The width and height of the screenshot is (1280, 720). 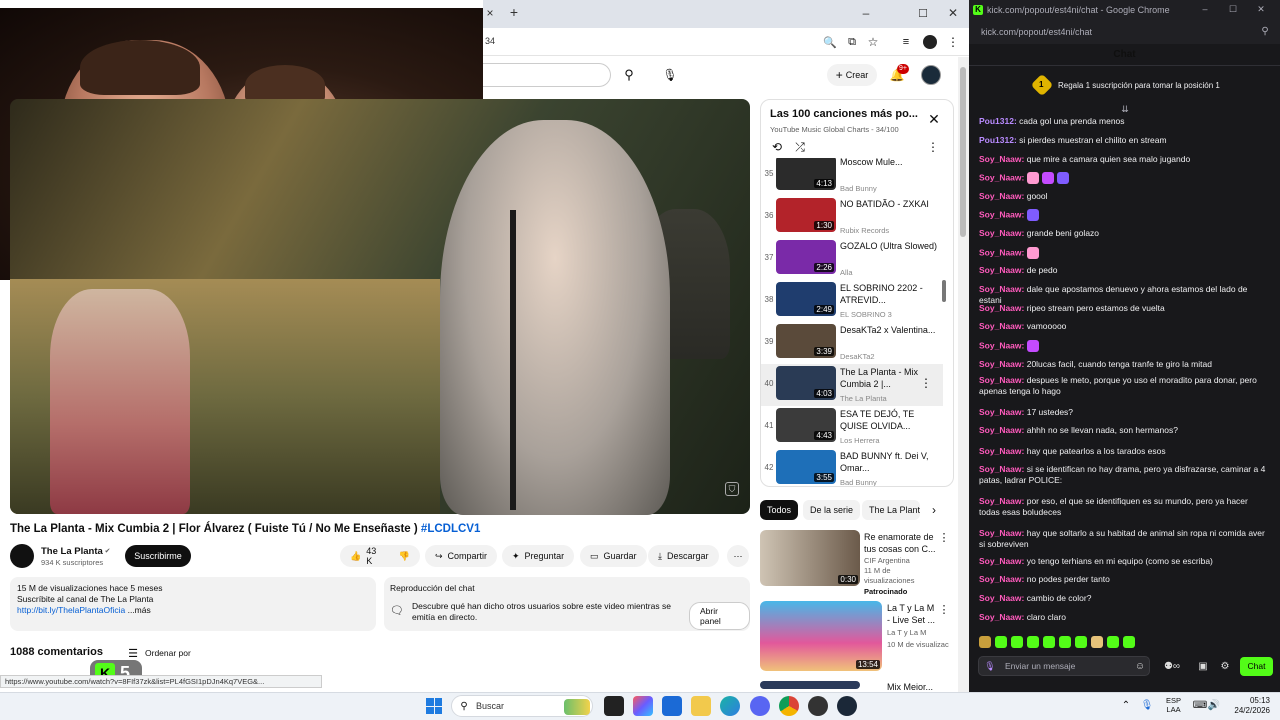 I want to click on chat-input: 🎙 Enviar un mensaje ☺, so click(x=1064, y=666).